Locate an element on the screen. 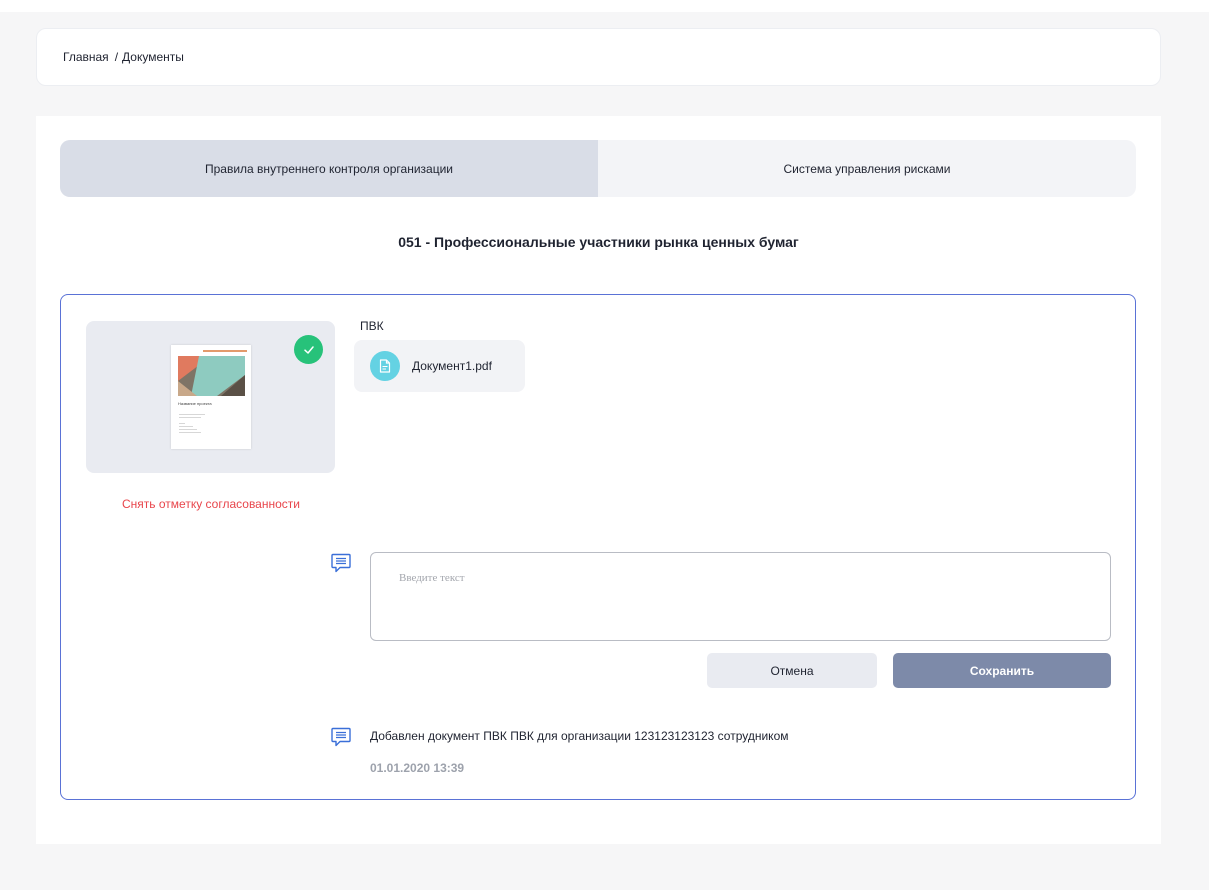  check-icon is located at coordinates (308, 349).